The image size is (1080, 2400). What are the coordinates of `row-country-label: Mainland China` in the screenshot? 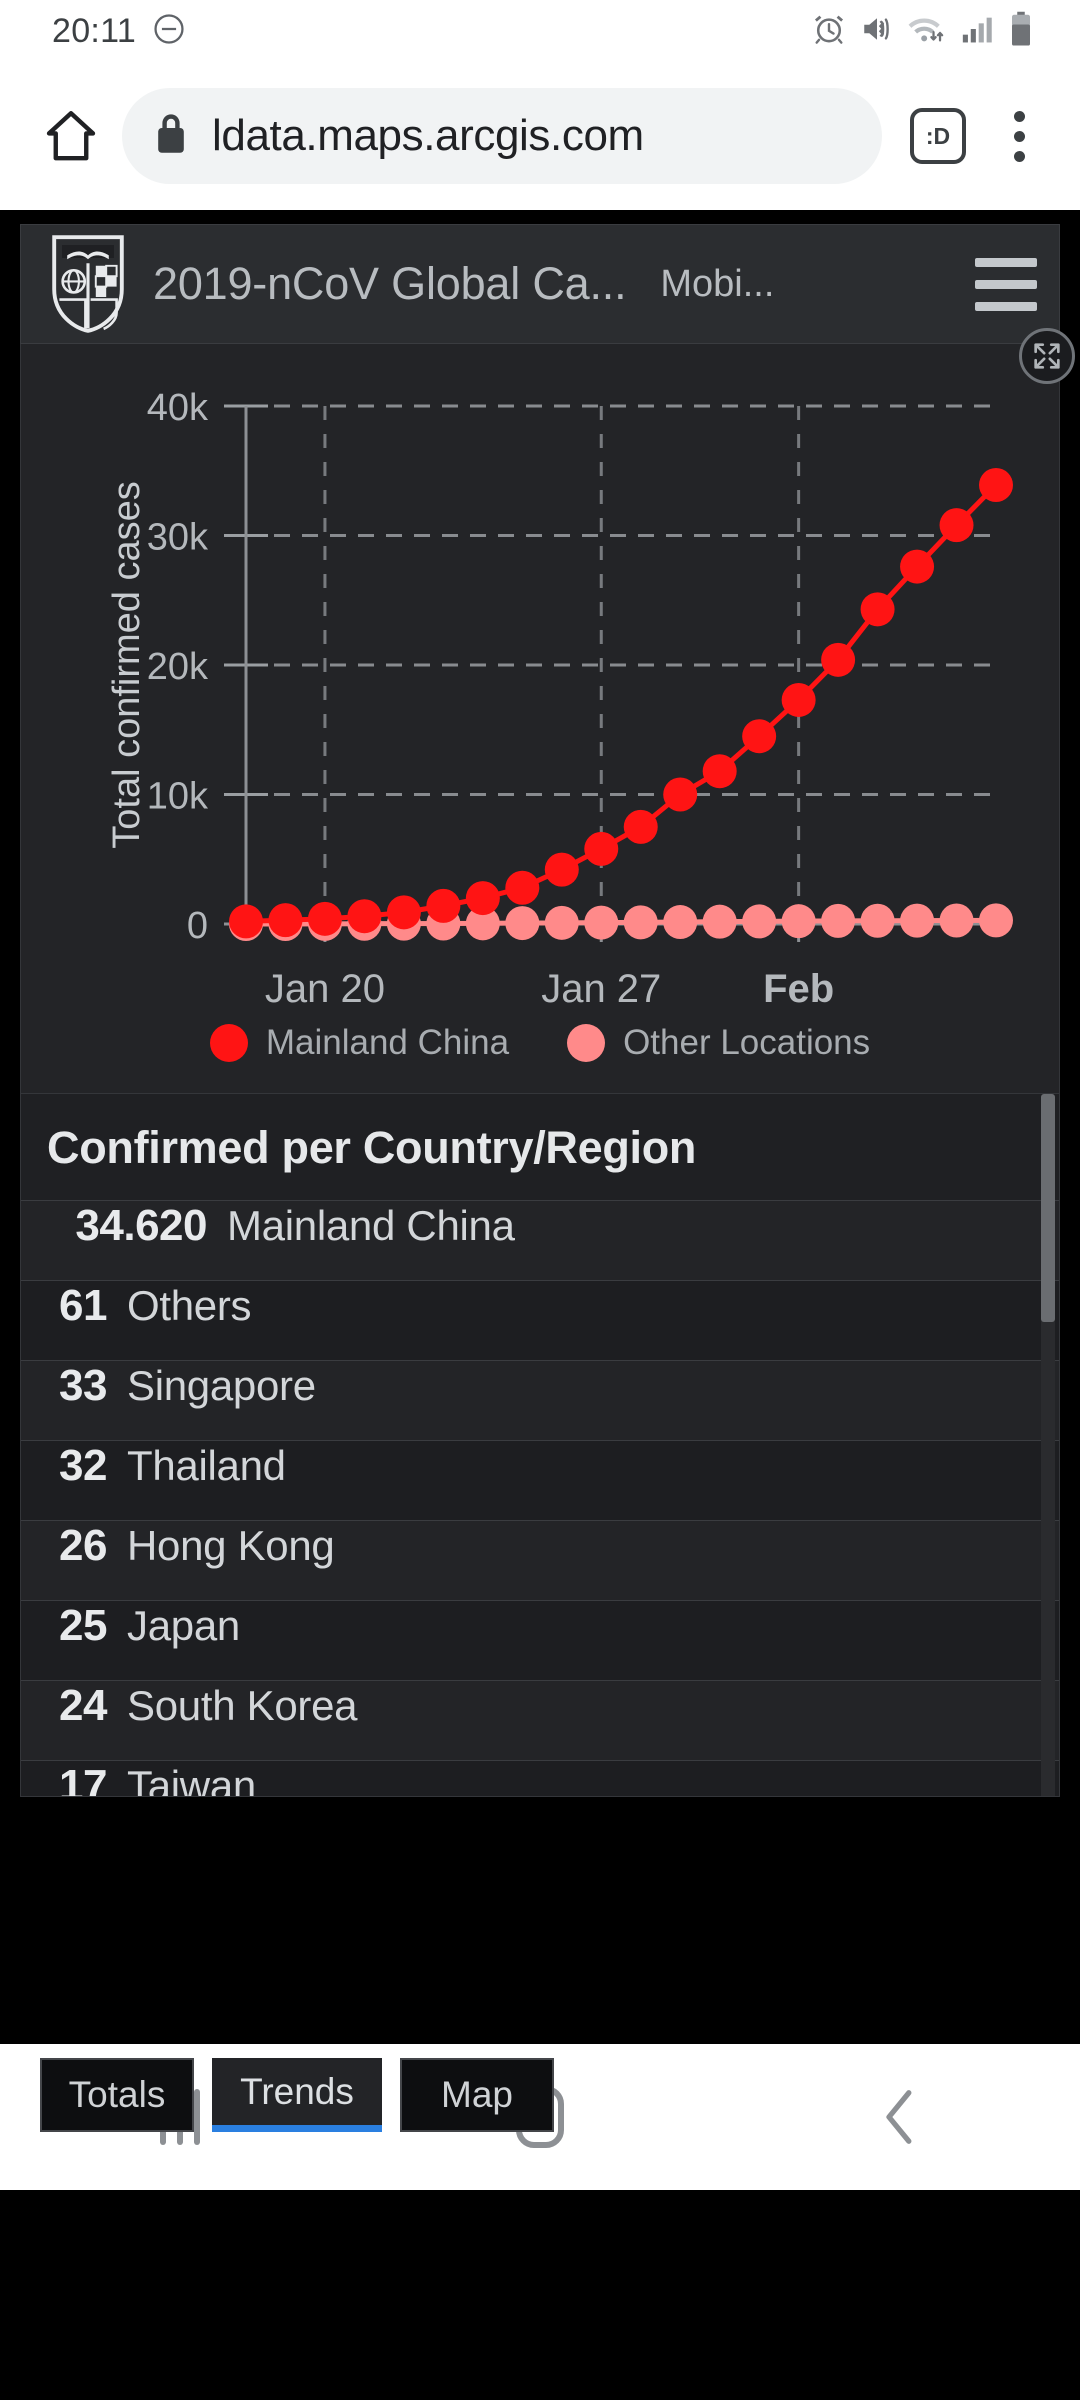 It's located at (371, 1225).